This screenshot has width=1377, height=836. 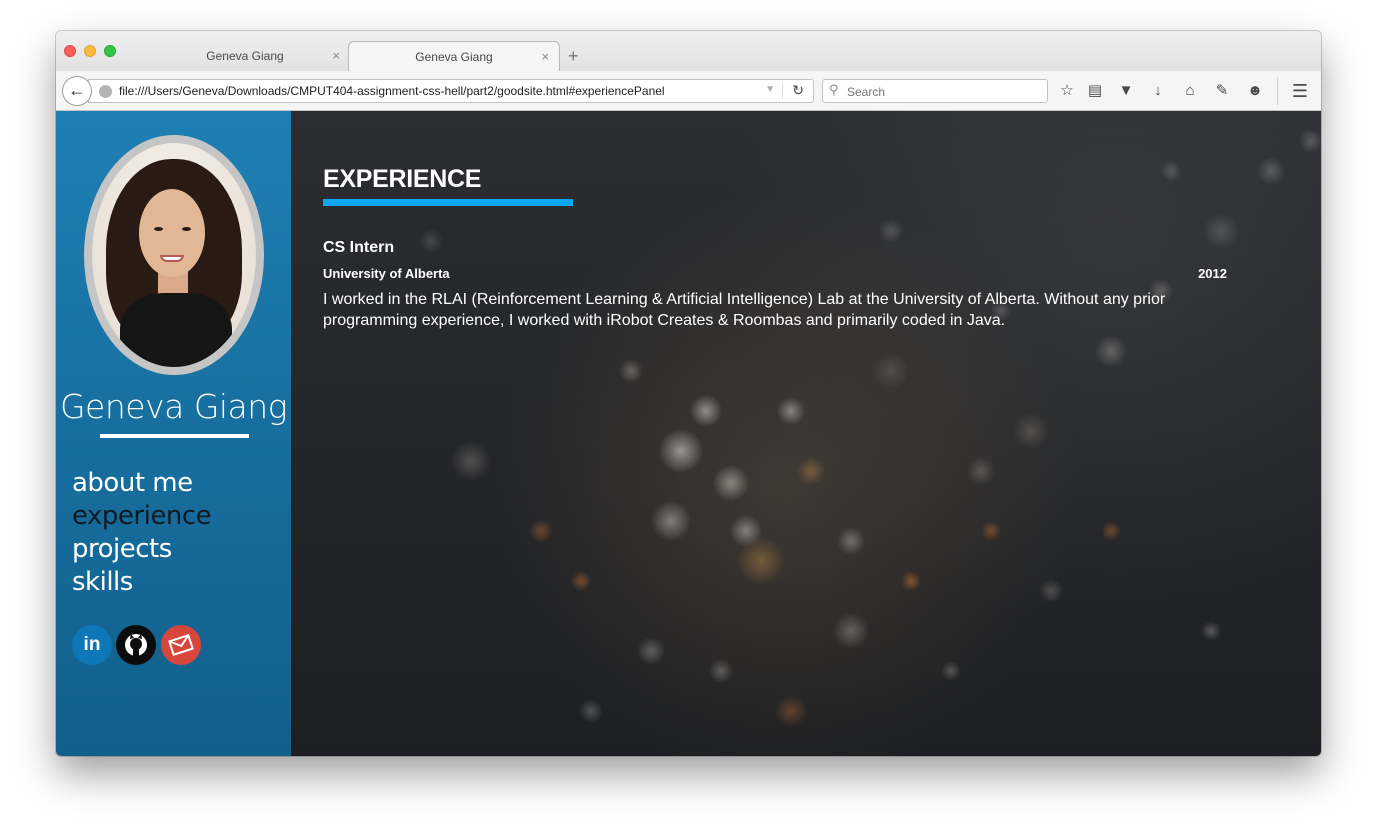 I want to click on avatar, so click(x=174, y=255).